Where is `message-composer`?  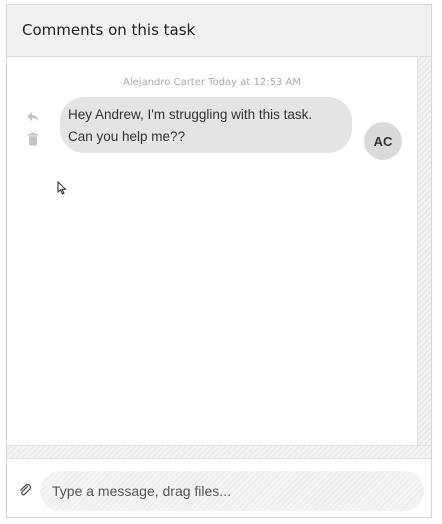 message-composer is located at coordinates (219, 488).